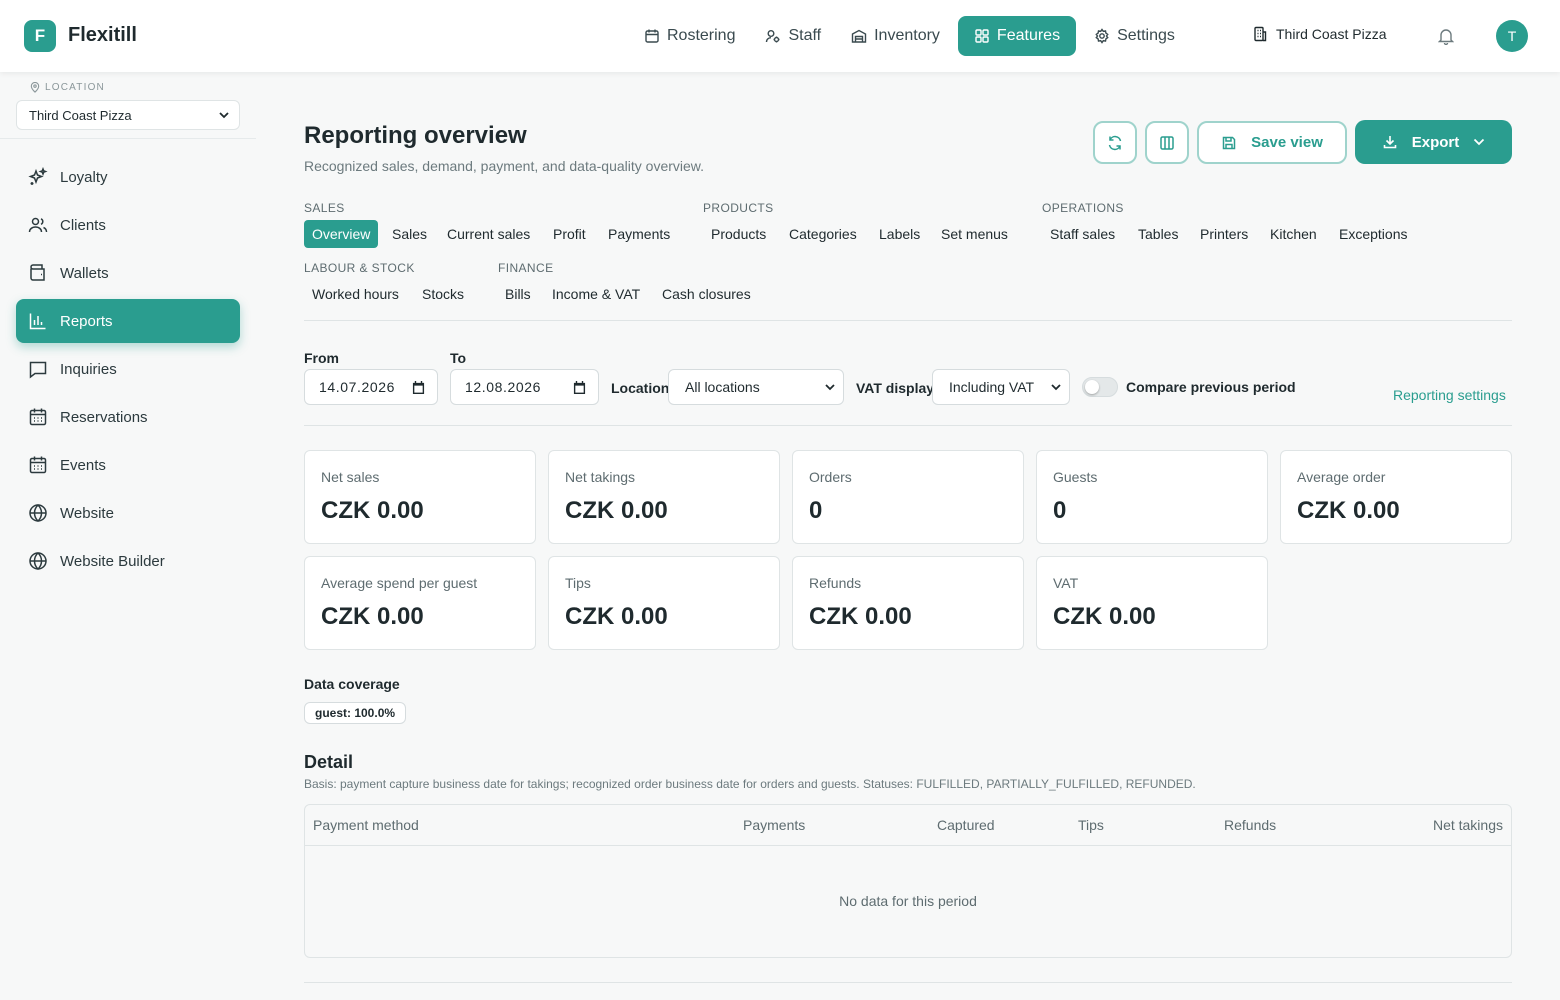  I want to click on from-date-value: 14.07.2026, so click(357, 387).